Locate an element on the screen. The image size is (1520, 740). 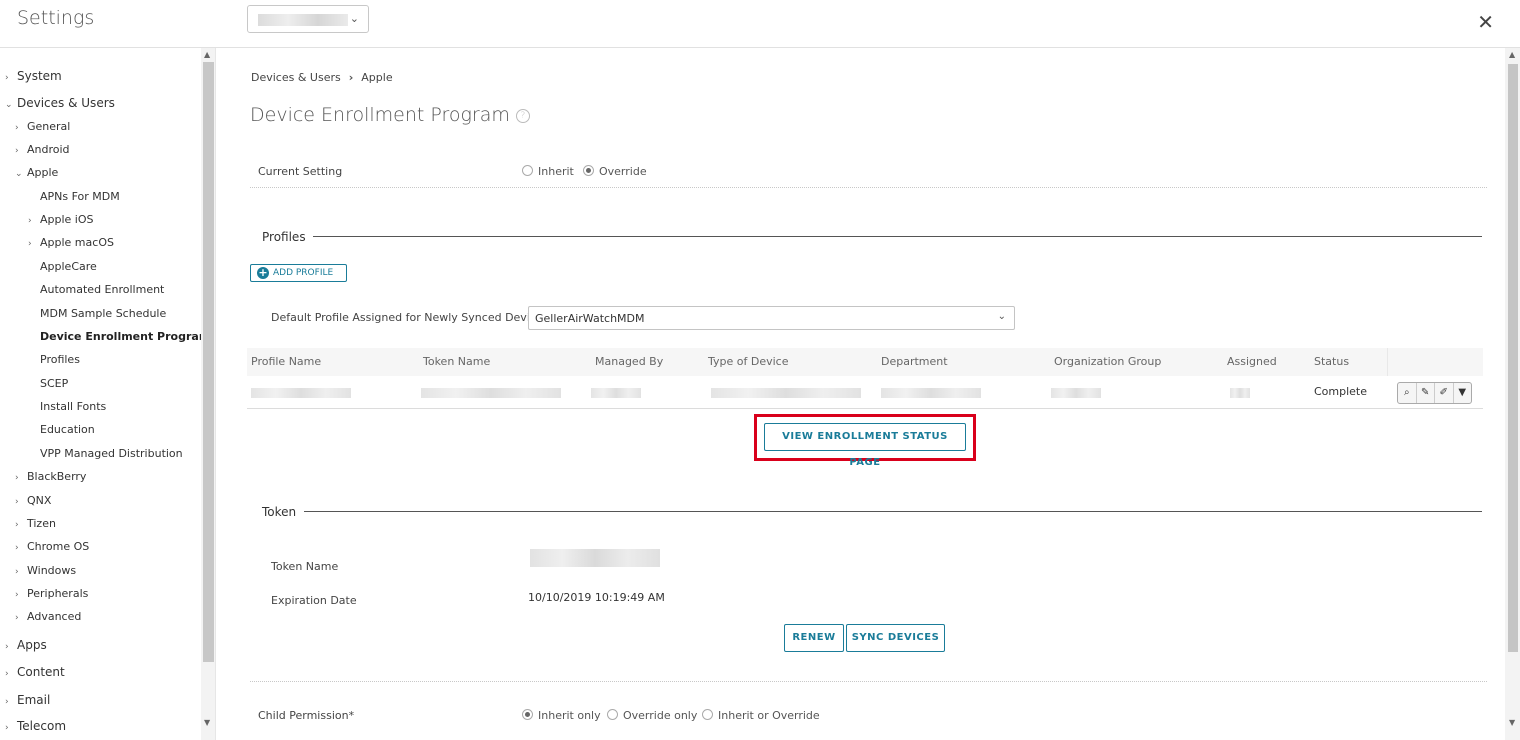
main-scroll-thumb is located at coordinates (1513, 358).